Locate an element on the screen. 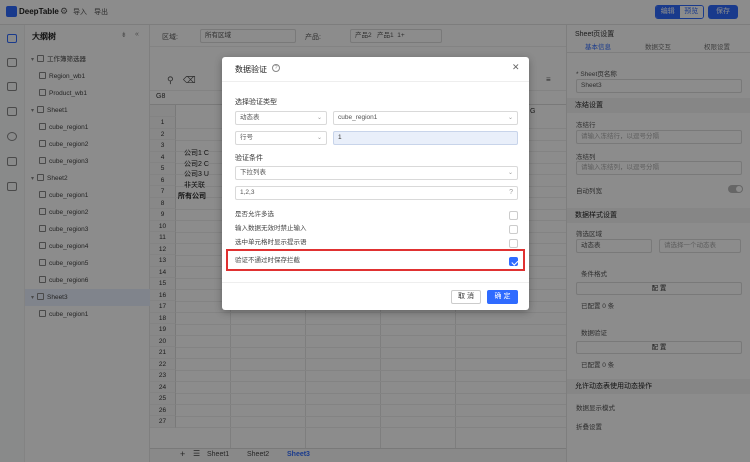  option-forbid-invalid: 输入数据无效时禁止输入 is located at coordinates (376, 229).